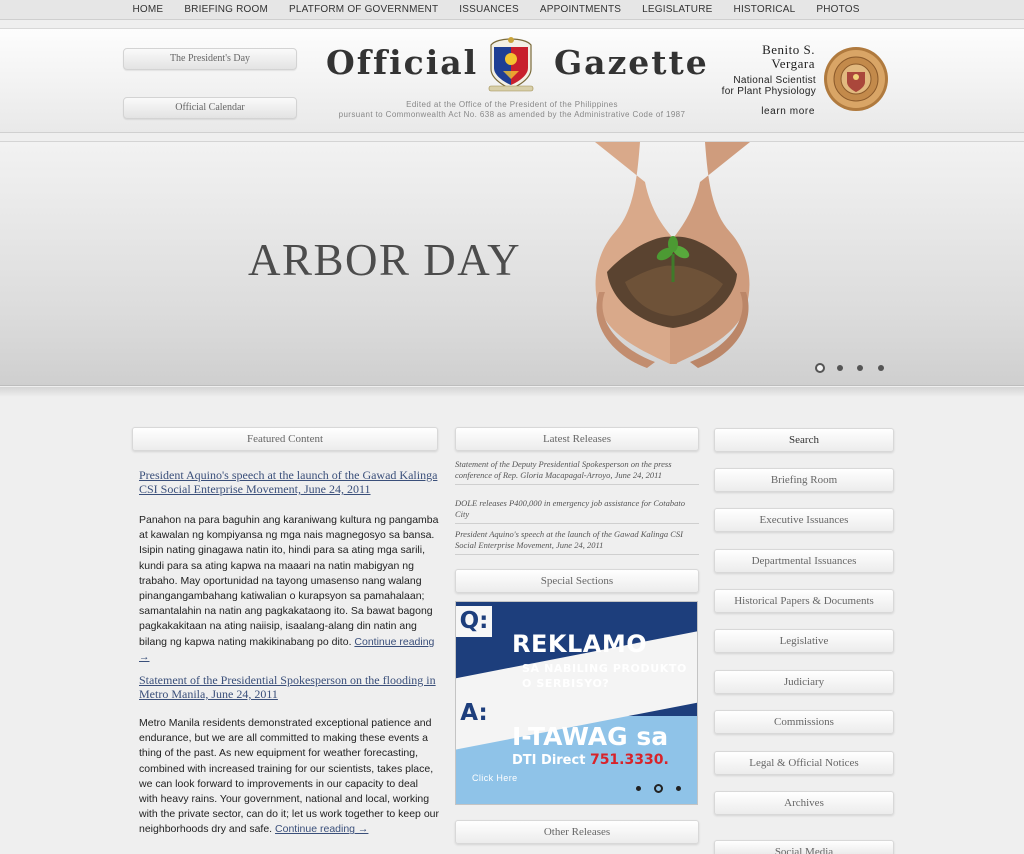 The width and height of the screenshot is (1024, 854). What do you see at coordinates (804, 561) in the screenshot?
I see `sidebar-departmental-issuances: Departmental Issuances` at bounding box center [804, 561].